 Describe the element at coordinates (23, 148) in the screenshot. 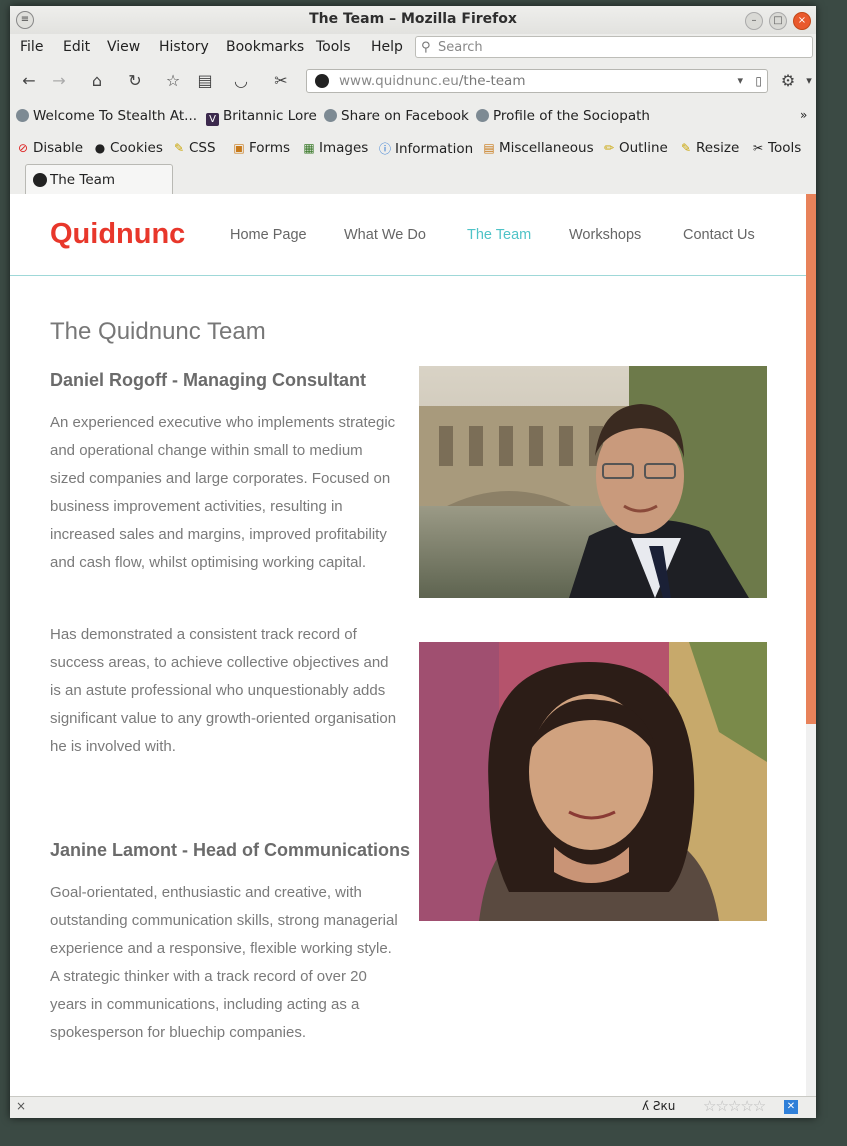

I see `disable-icon: ⊘` at that location.